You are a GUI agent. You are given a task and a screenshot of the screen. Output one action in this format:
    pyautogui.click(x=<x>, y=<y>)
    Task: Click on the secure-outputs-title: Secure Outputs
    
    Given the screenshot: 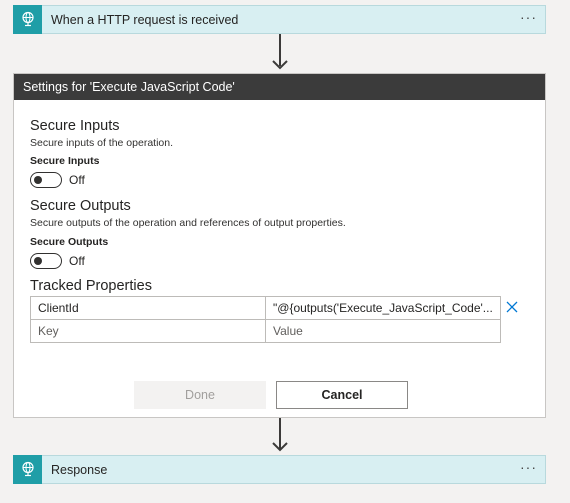 What is the action you would take?
    pyautogui.click(x=80, y=206)
    